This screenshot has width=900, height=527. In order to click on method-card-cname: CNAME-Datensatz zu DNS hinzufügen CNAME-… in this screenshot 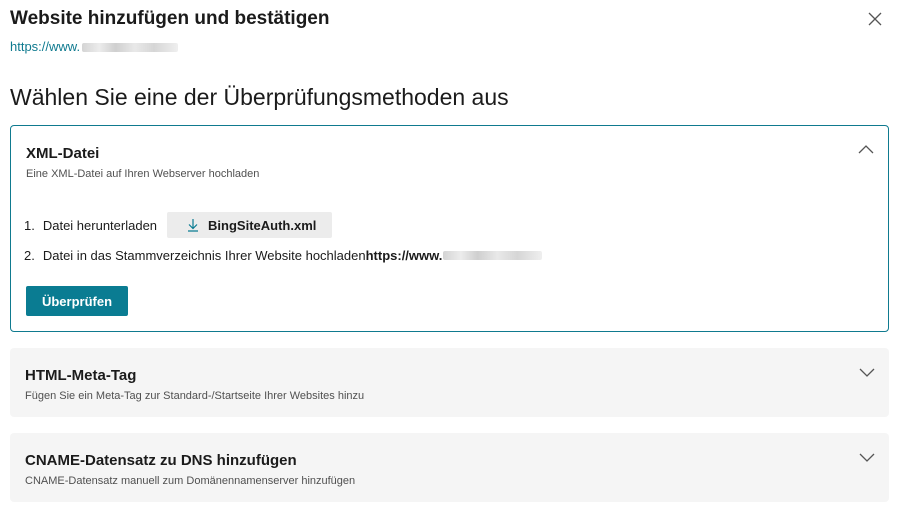, I will do `click(449, 467)`.